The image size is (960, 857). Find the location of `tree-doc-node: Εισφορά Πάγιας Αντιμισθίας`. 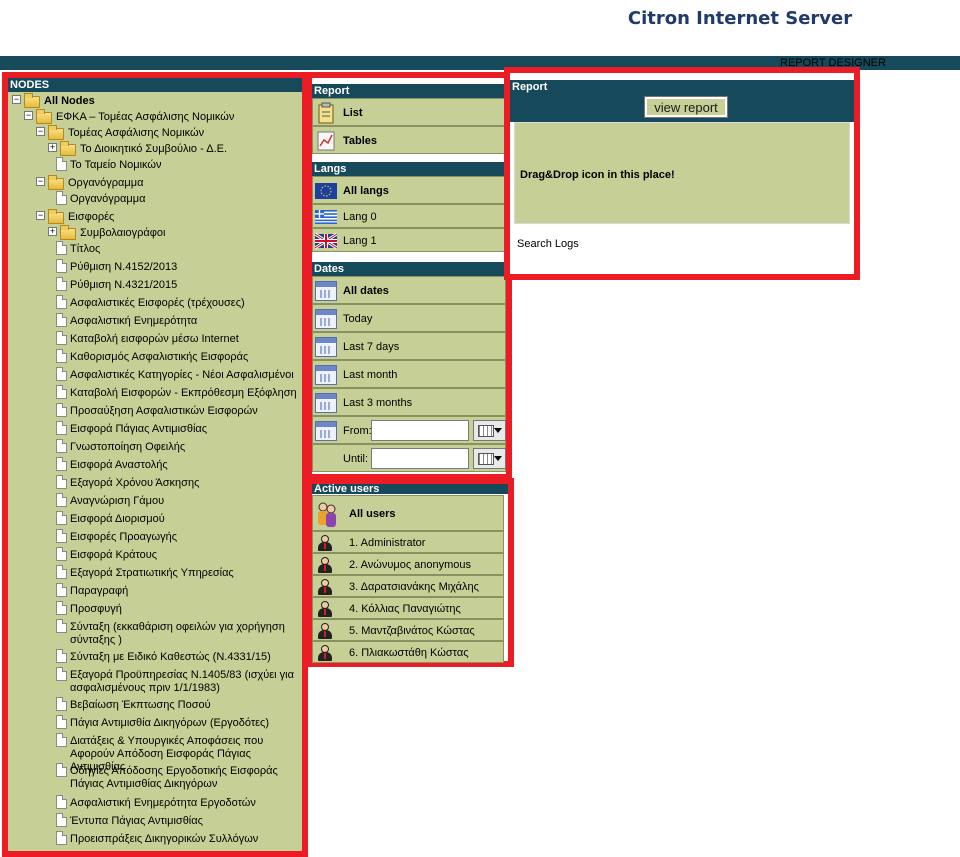

tree-doc-node: Εισφορά Πάγιας Αντιμισθίας is located at coordinates (155, 429).